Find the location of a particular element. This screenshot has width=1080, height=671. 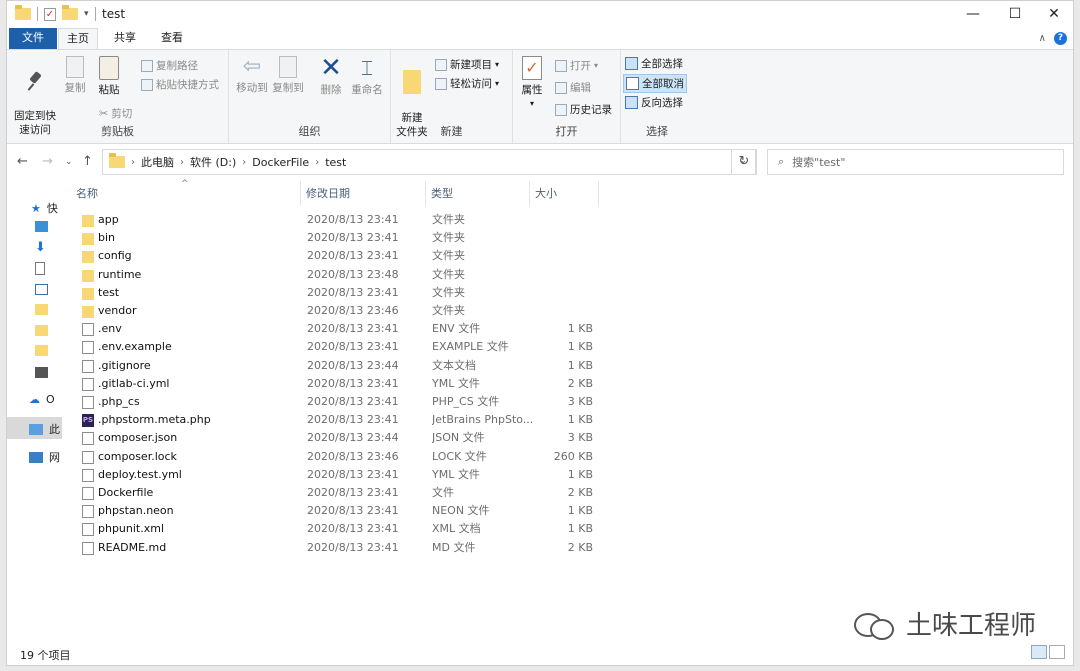

file-row: composer.json 2020/8/13 23:44 JSON 文件 3 KB is located at coordinates (350, 438).